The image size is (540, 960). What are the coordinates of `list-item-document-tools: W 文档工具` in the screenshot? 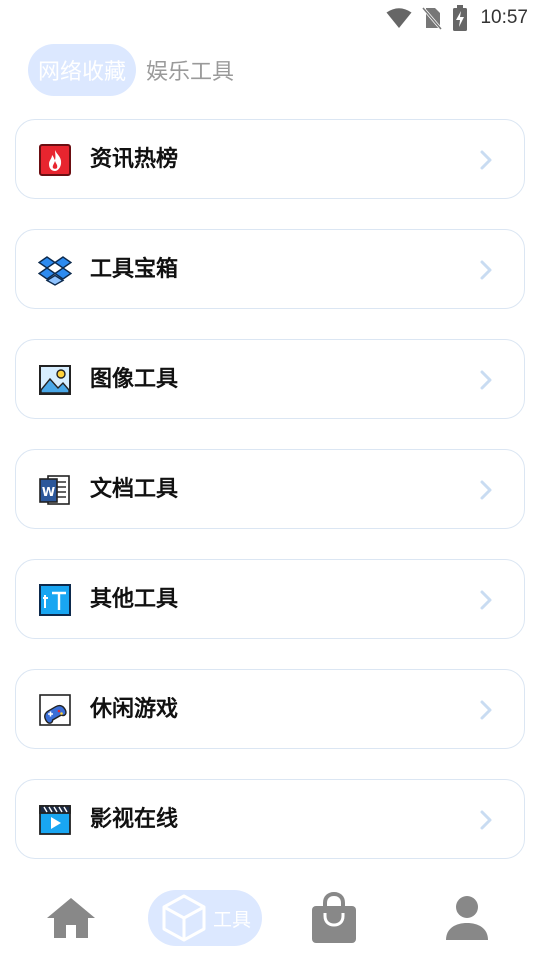 It's located at (270, 489).